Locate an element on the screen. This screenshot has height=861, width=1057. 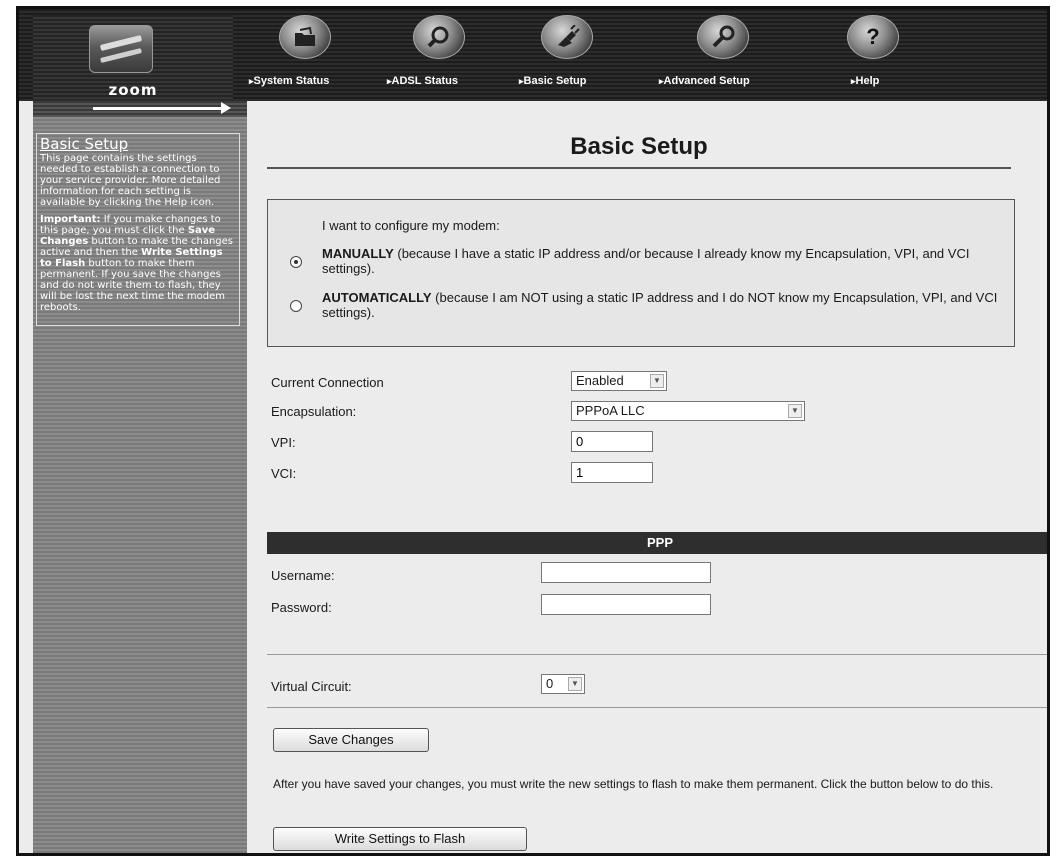
write-settings-button: Write Settings to Flash is located at coordinates (400, 839).